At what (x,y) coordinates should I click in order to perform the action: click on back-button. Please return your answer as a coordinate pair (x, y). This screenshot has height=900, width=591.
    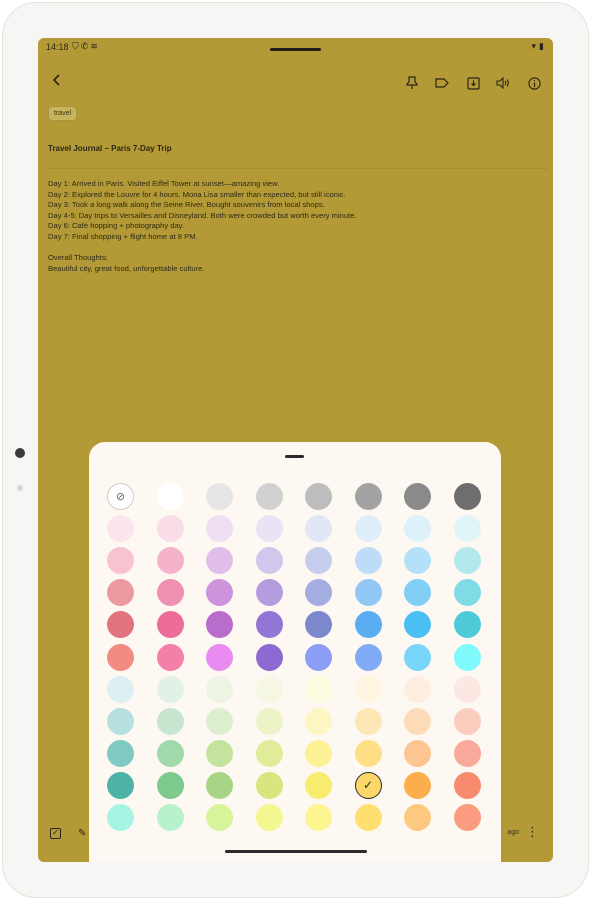
    Looking at the image, I should click on (57, 80).